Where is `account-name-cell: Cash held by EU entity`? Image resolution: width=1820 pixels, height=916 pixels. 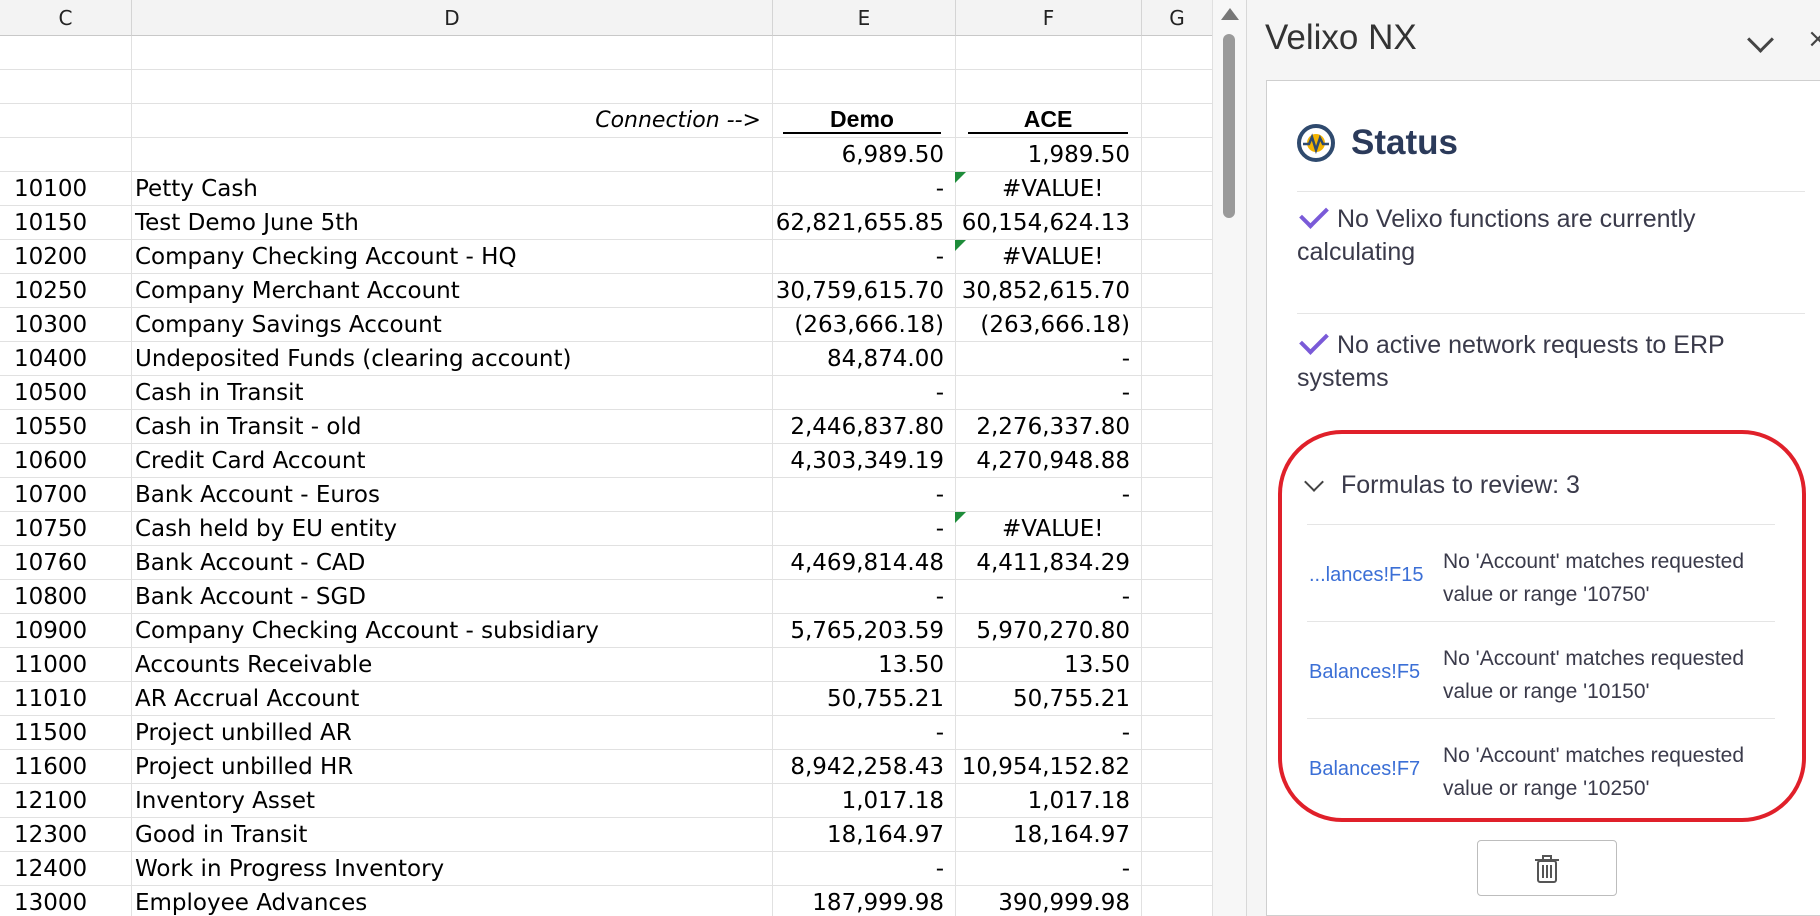
account-name-cell: Cash held by EU entity is located at coordinates (266, 528).